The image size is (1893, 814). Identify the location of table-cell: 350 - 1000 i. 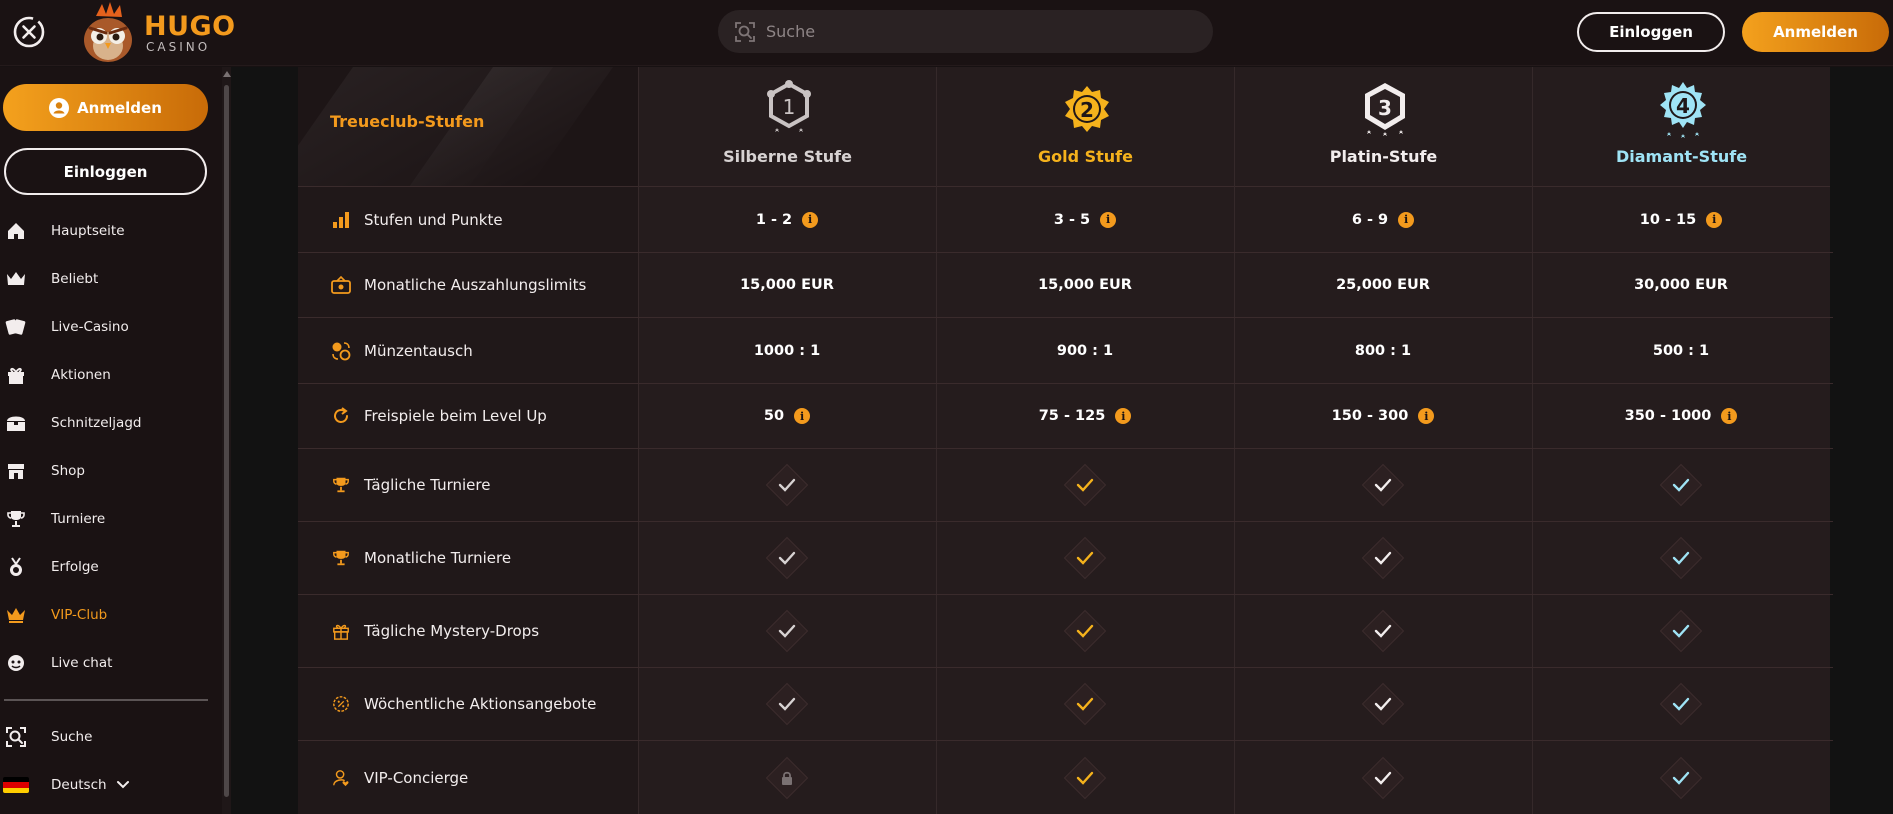
(1681, 416).